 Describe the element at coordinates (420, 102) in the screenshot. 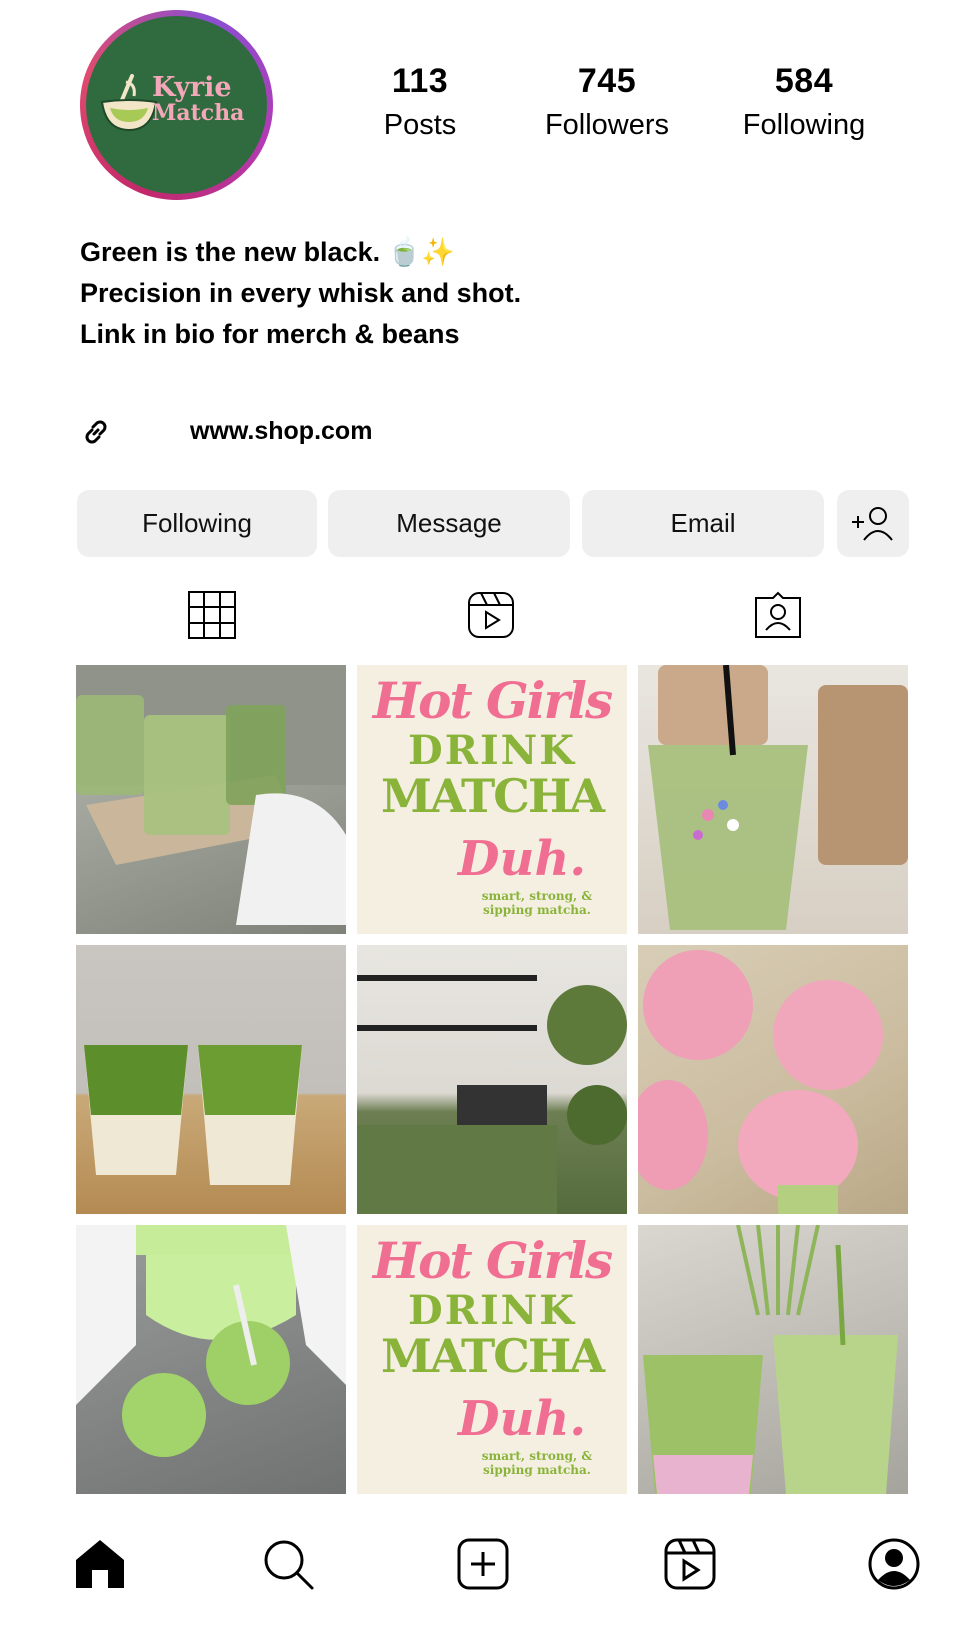

I see `stat-posts: 113 Posts` at that location.